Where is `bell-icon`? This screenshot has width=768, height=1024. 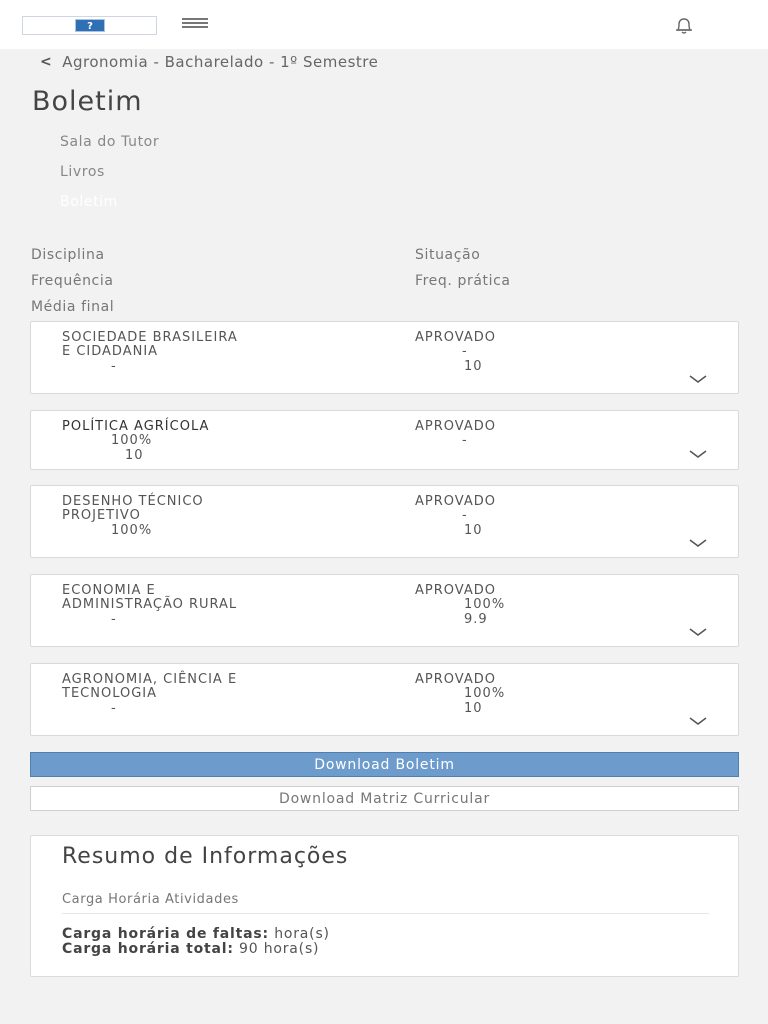 bell-icon is located at coordinates (684, 26).